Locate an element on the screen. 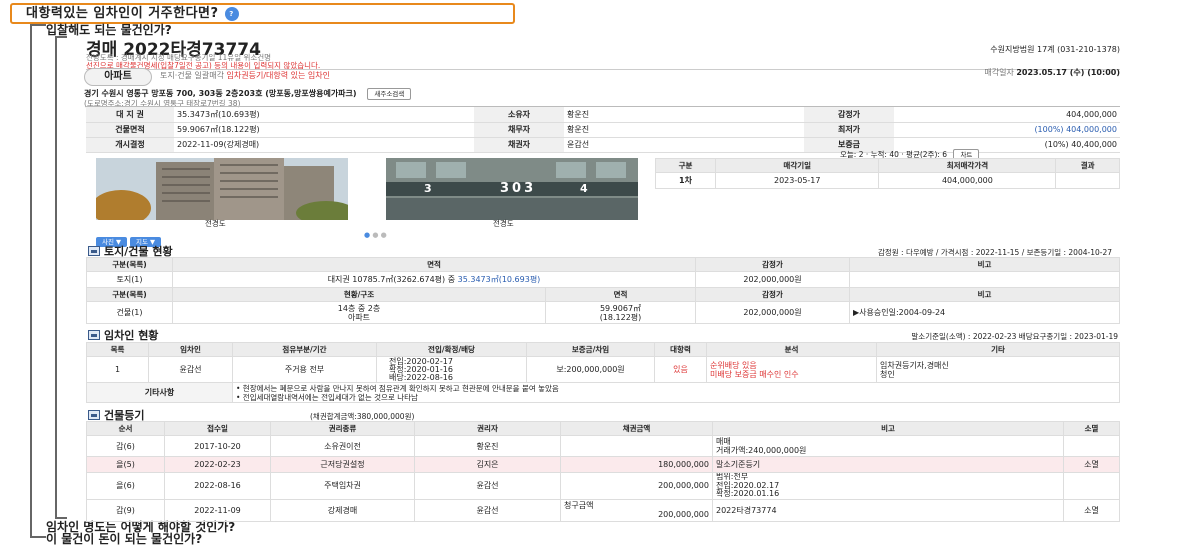 Image resolution: width=1200 pixels, height=547 pixels. tenant-col: 전입/확정/배당 is located at coordinates (451, 349).